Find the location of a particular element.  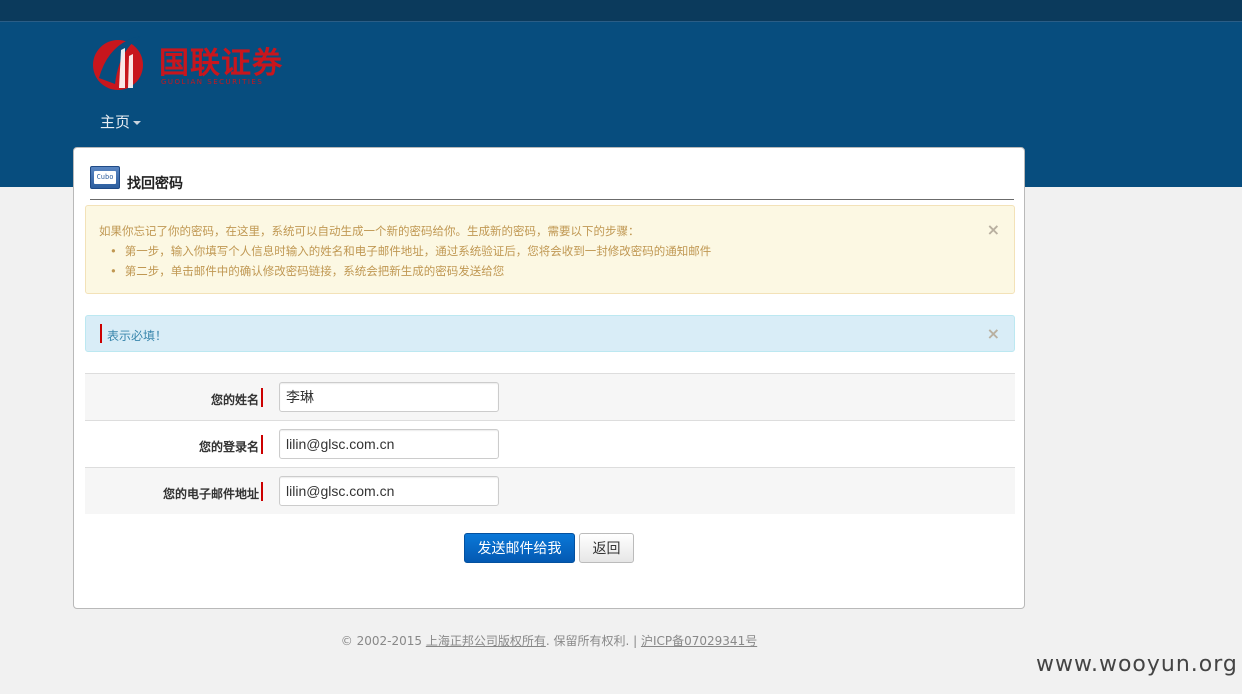

logo-text: 国联证券 is located at coordinates (221, 63).